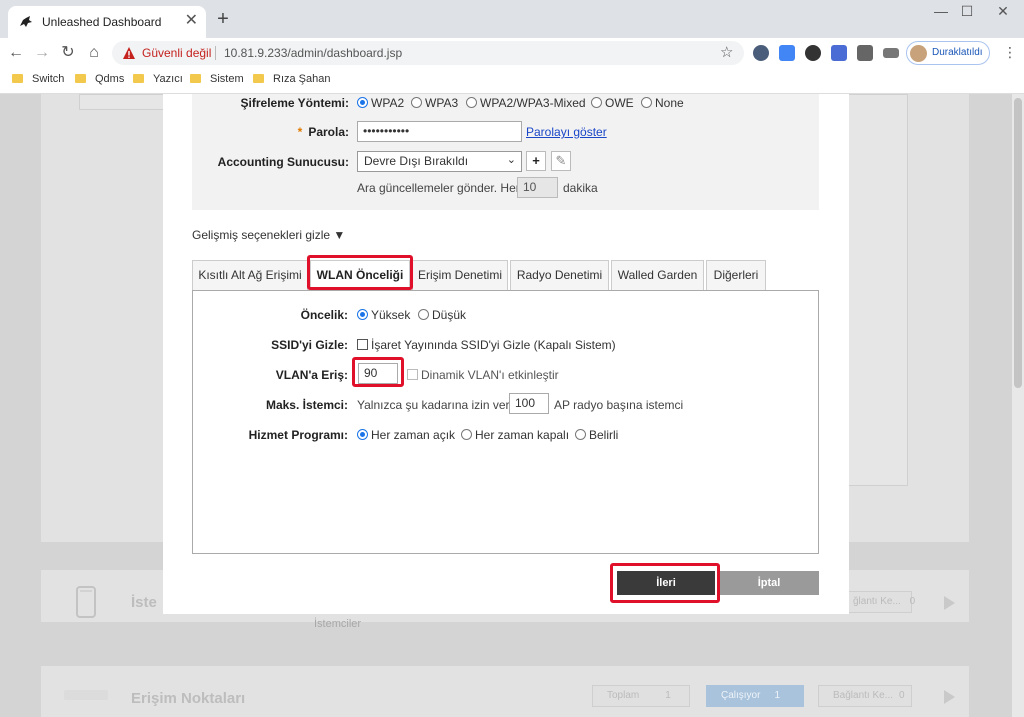 Image resolution: width=1024 pixels, height=717 pixels. What do you see at coordinates (665, 583) in the screenshot?
I see `highlight-next-box` at bounding box center [665, 583].